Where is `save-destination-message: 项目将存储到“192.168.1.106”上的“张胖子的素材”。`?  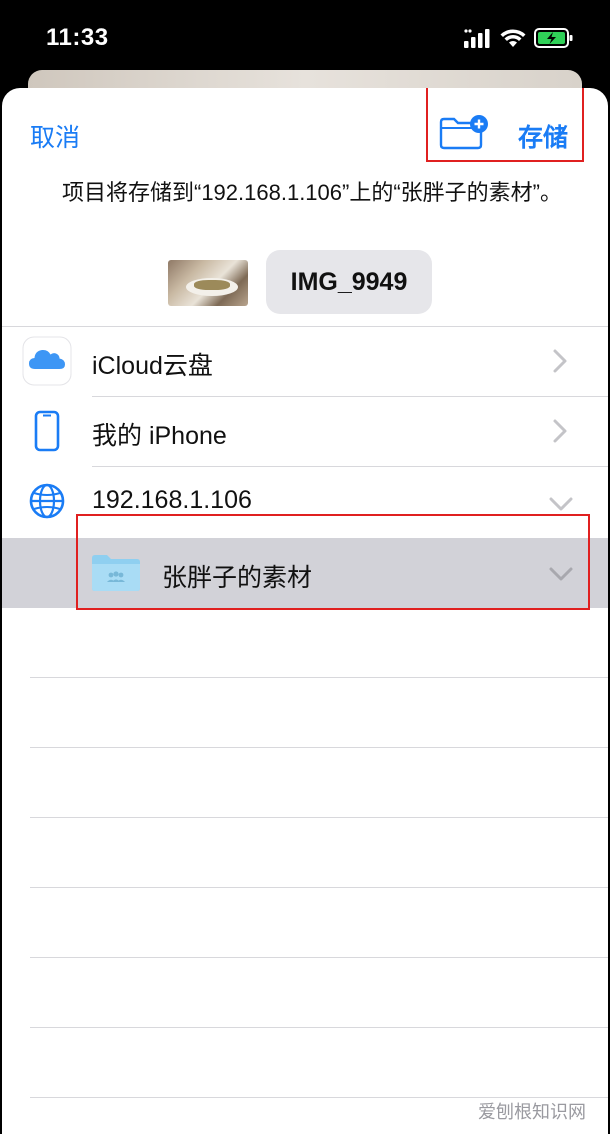 save-destination-message: 项目将存储到“192.168.1.106”上的“张胖子的素材”。 is located at coordinates (312, 192).